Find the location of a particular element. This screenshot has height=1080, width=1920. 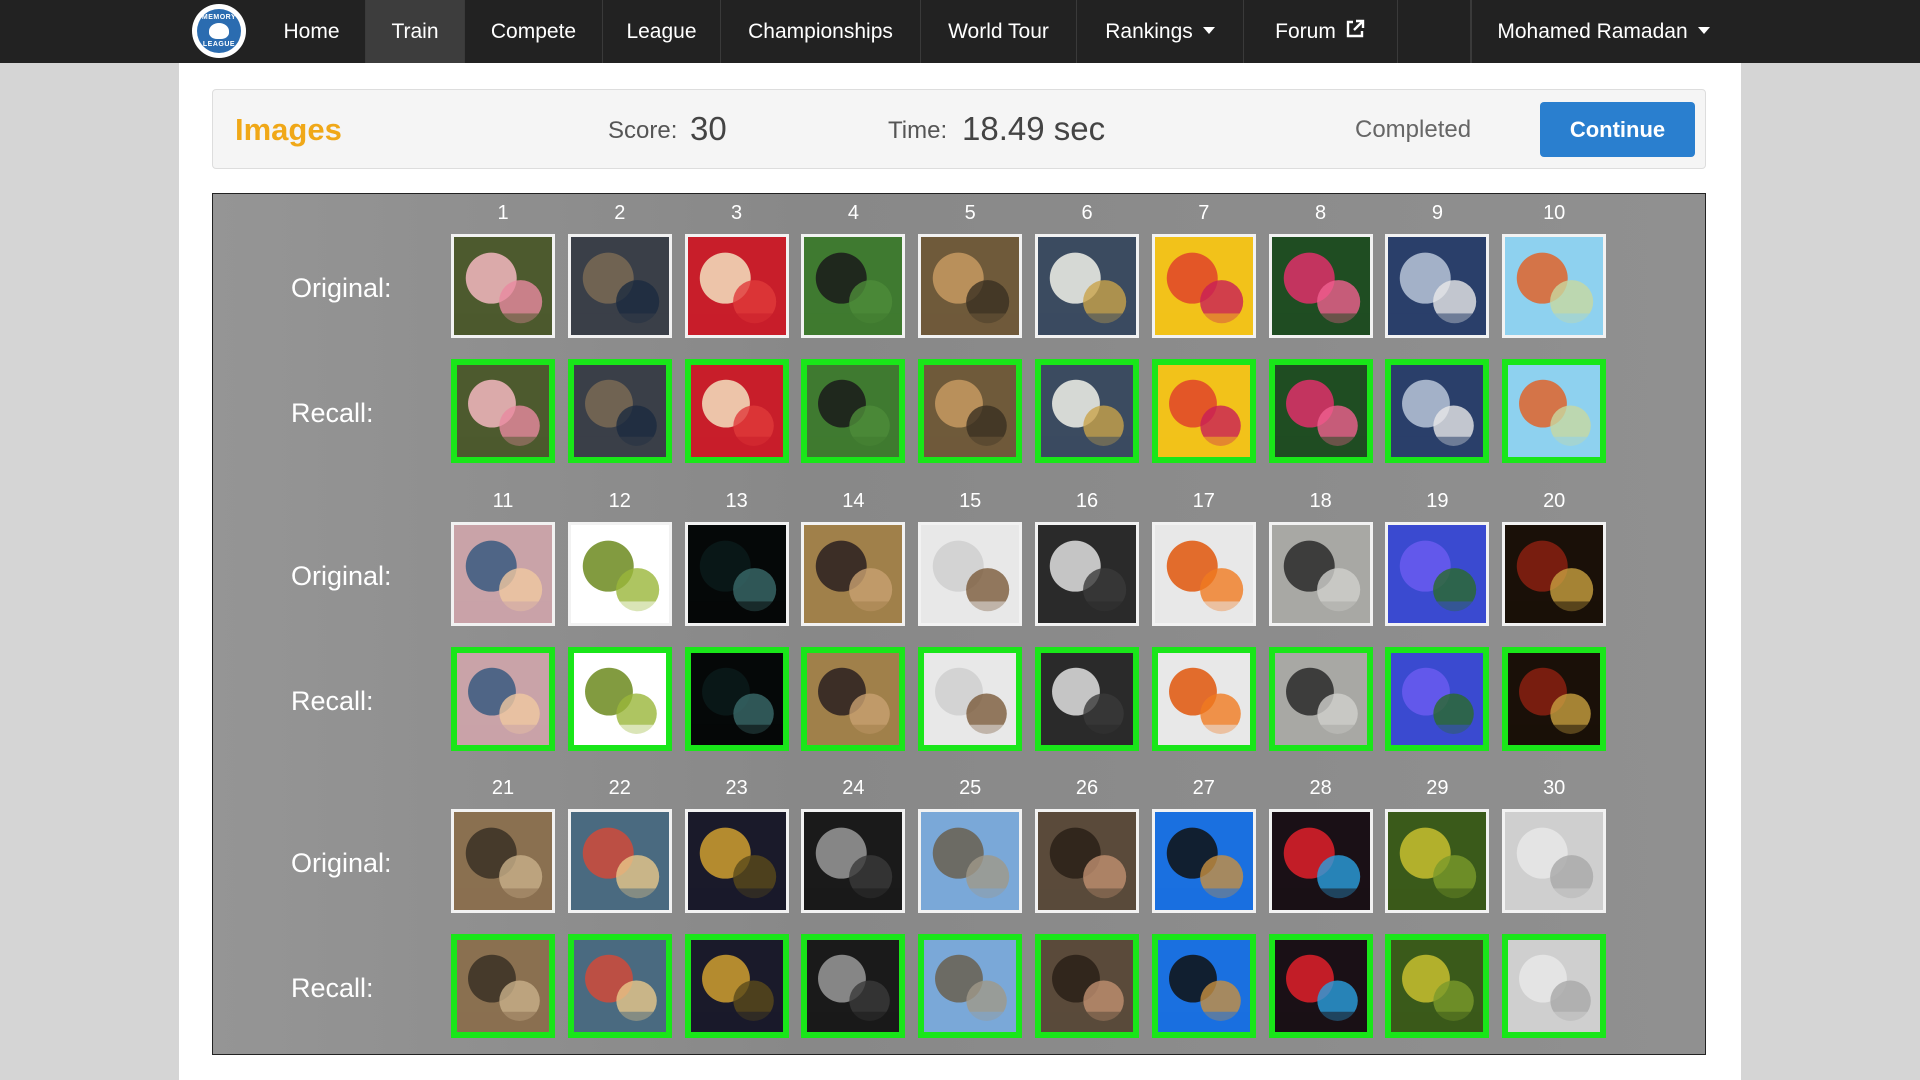

memory-league-logo: MEMORY LEAGUE is located at coordinates (219, 31).